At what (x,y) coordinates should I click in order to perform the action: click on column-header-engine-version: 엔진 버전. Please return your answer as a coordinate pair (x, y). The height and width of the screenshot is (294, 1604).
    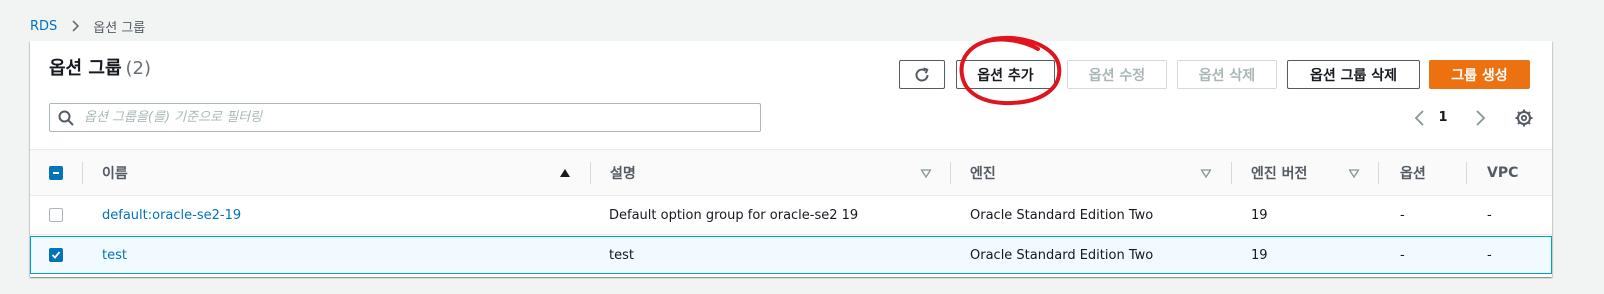
    Looking at the image, I should click on (1279, 173).